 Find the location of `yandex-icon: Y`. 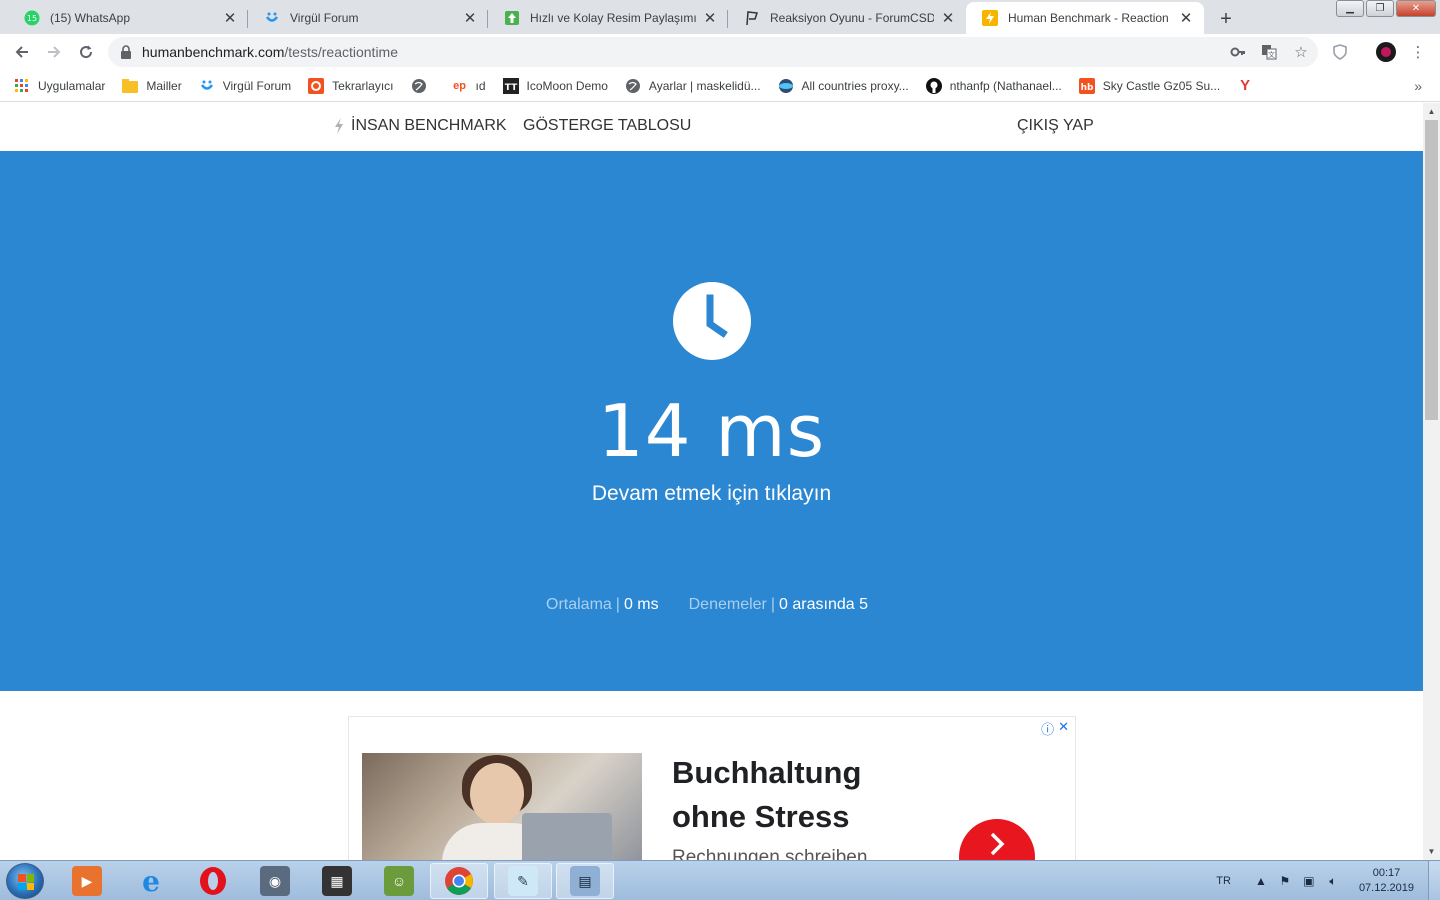

yandex-icon: Y is located at coordinates (1245, 85).